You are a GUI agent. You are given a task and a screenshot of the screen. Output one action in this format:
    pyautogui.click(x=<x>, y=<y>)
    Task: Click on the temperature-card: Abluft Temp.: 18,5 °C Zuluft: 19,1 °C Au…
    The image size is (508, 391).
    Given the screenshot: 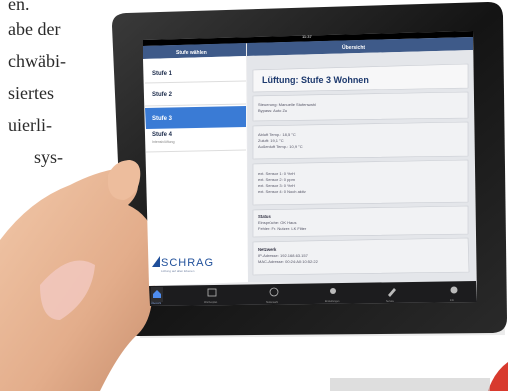 What is the action you would take?
    pyautogui.click(x=360, y=140)
    